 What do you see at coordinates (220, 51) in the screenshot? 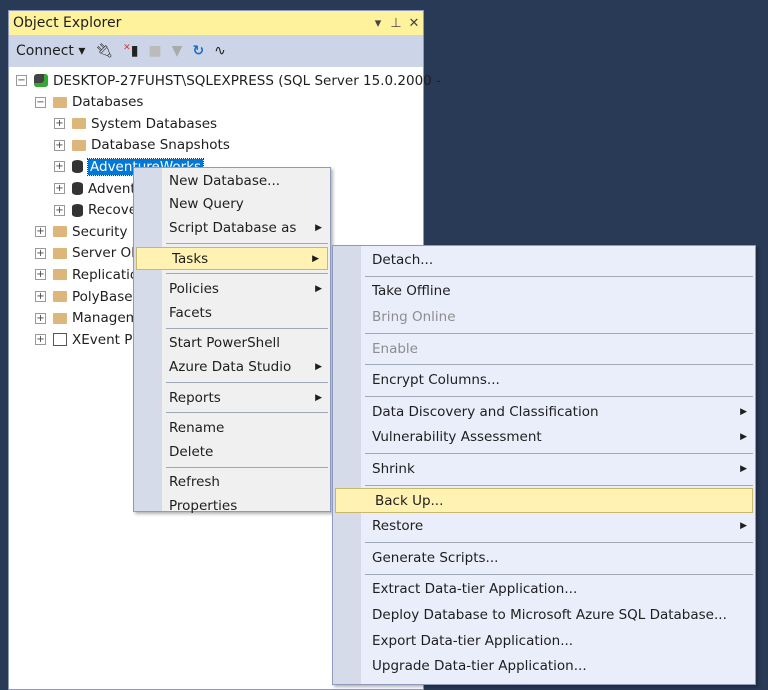
I see `activity-monitor-icon: ∿` at bounding box center [220, 51].